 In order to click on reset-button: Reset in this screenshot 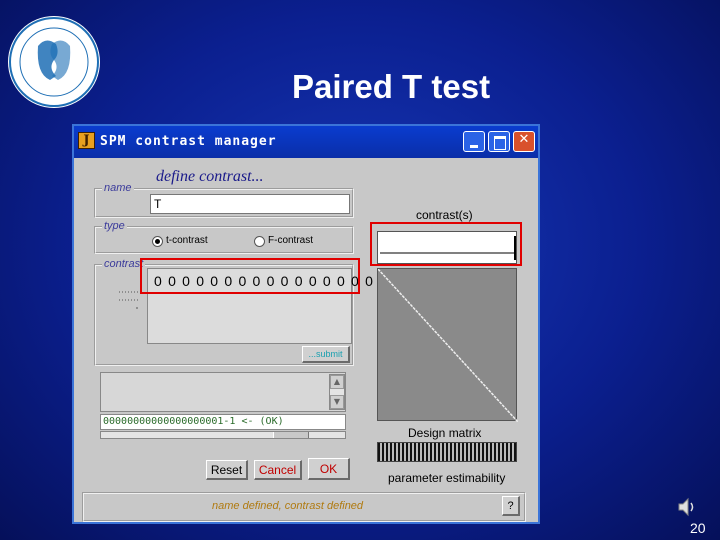, I will do `click(227, 470)`.